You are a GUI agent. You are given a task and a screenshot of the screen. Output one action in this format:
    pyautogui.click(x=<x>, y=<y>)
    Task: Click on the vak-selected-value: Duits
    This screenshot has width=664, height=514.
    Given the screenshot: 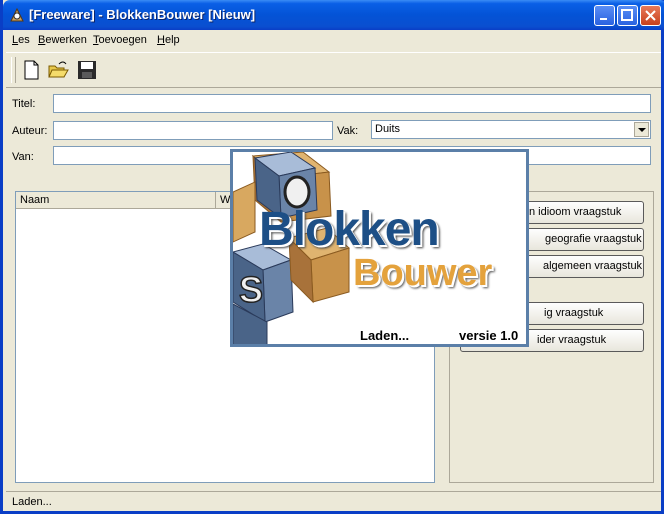 What is the action you would take?
    pyautogui.click(x=388, y=129)
    